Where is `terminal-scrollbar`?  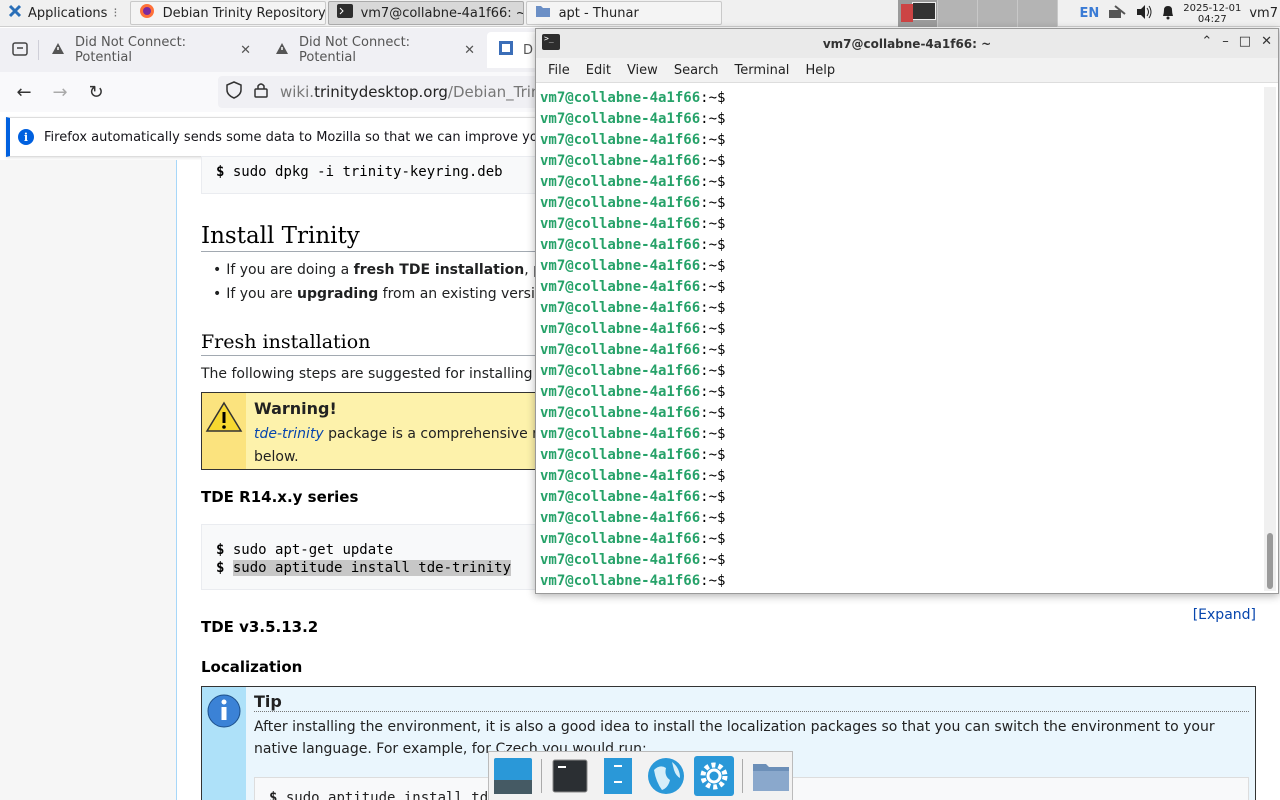
terminal-scrollbar is located at coordinates (1270, 339).